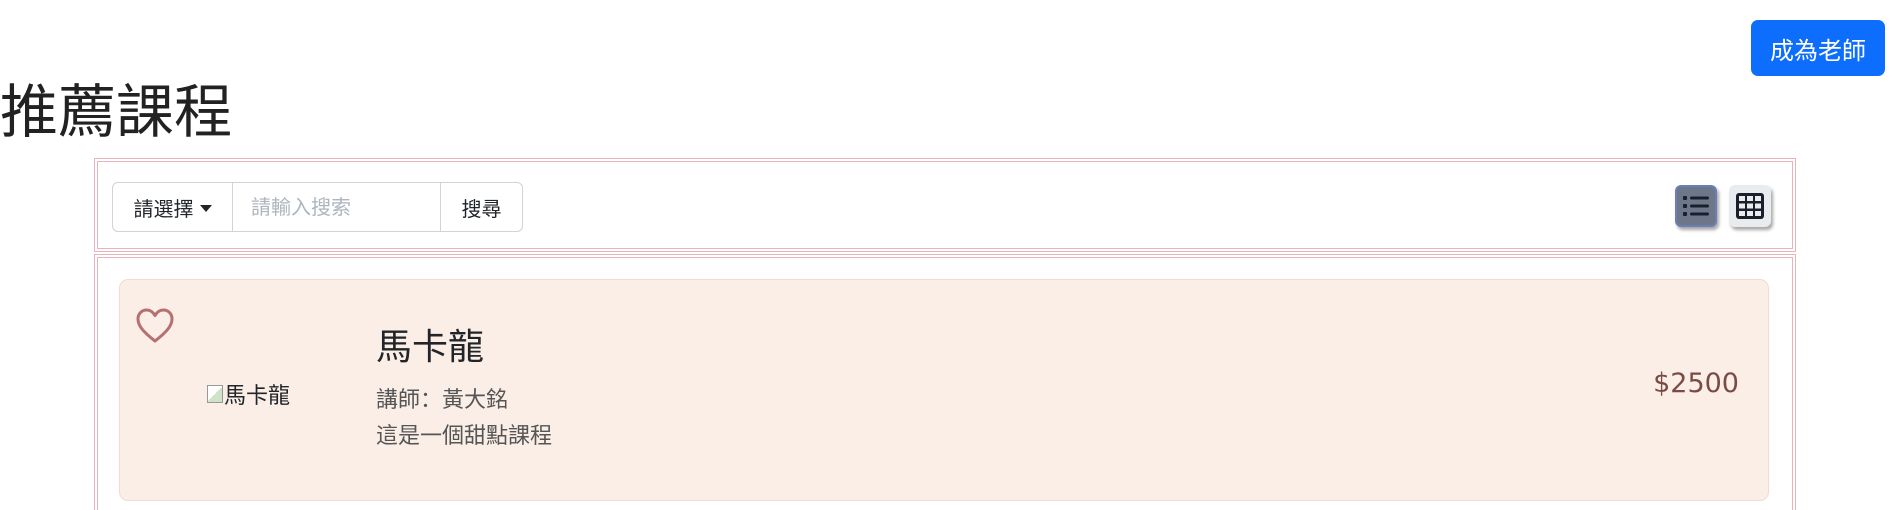 The image size is (1893, 510). Describe the element at coordinates (1818, 48) in the screenshot. I see `become-teacher-button: 成為老師` at that location.